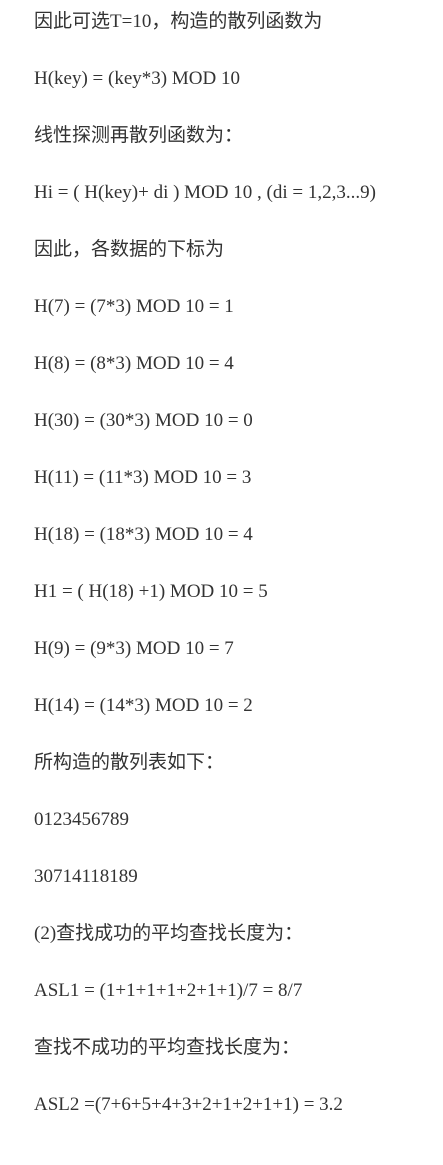 The image size is (443, 1165). I want to click on text-line: 所构造的散列表如下：, so click(129, 762).